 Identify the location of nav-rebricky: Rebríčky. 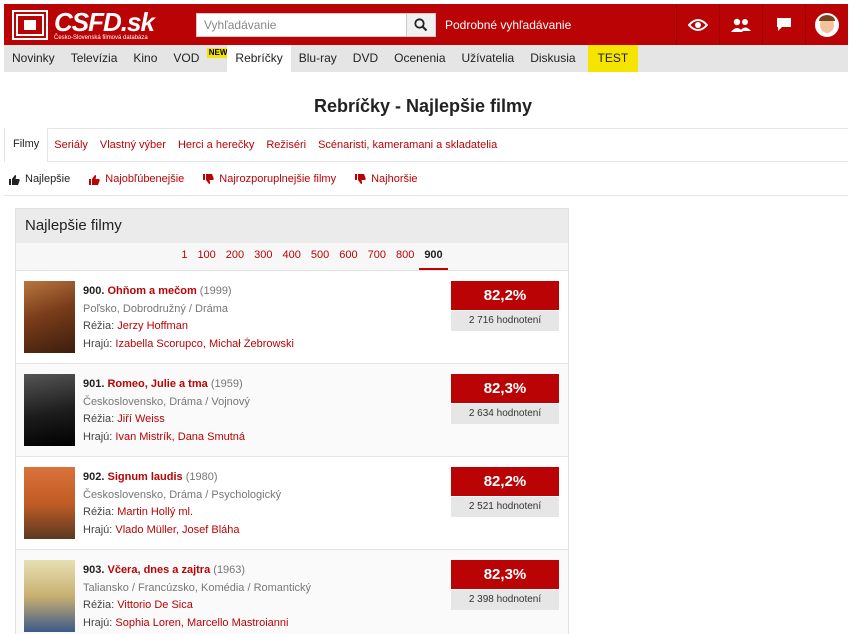
(259, 58).